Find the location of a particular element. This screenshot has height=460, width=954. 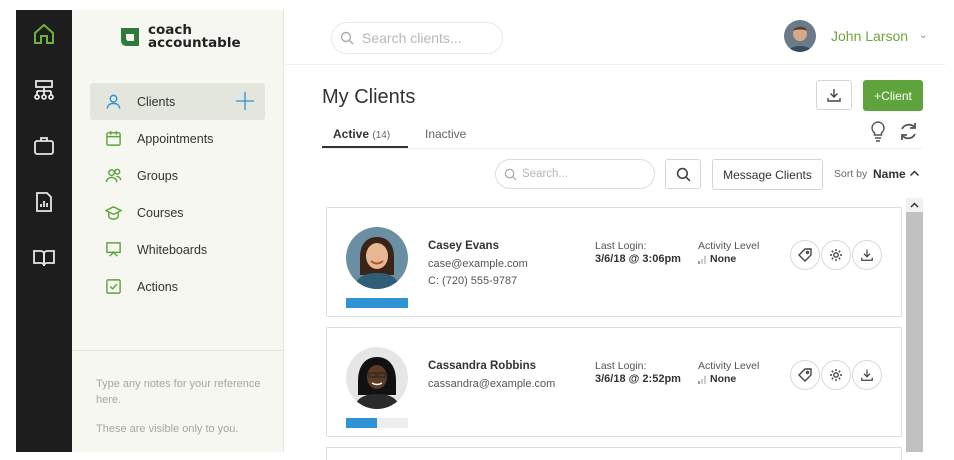

sidebar-item-label: Courses is located at coordinates (160, 212).